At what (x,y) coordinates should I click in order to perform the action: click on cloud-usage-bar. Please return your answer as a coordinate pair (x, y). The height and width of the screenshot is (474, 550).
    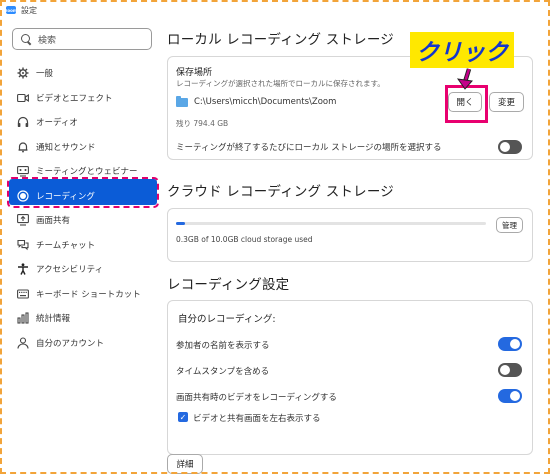
    Looking at the image, I should click on (331, 223).